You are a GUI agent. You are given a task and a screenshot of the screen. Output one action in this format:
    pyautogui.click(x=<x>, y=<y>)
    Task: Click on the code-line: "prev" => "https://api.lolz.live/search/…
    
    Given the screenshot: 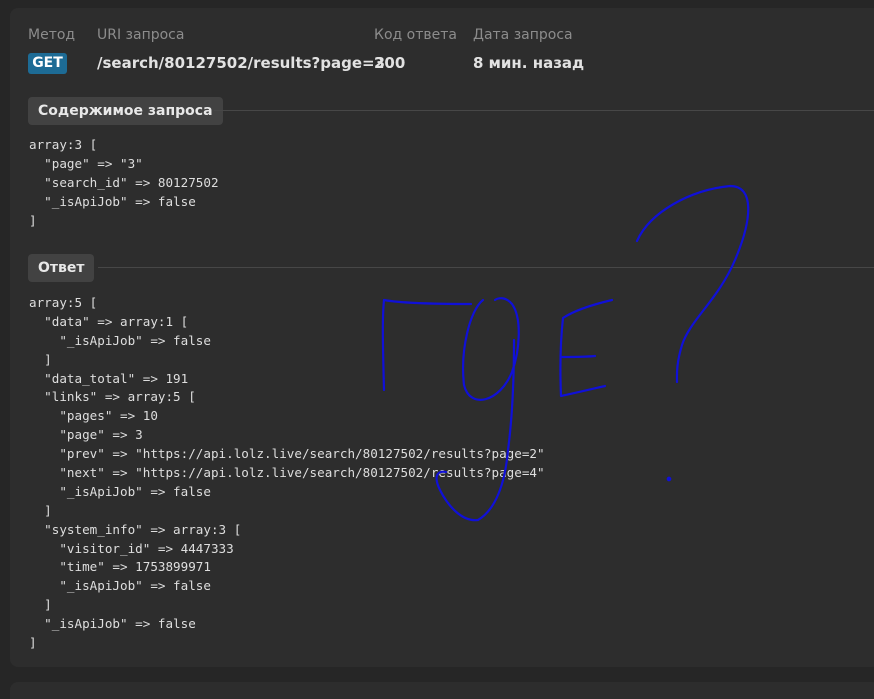 What is the action you would take?
    pyautogui.click(x=287, y=454)
    